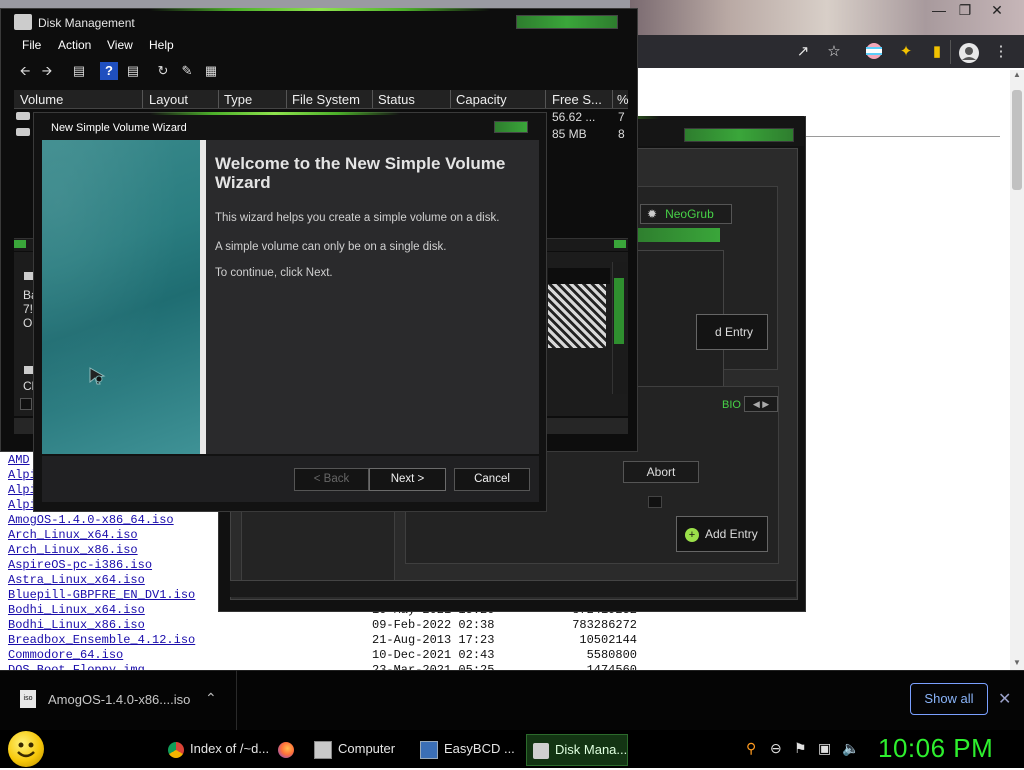 Image resolution: width=1024 pixels, height=770 pixels. Describe the element at coordinates (732, 332) in the screenshot. I see `add-entry-button: d Entry` at that location.